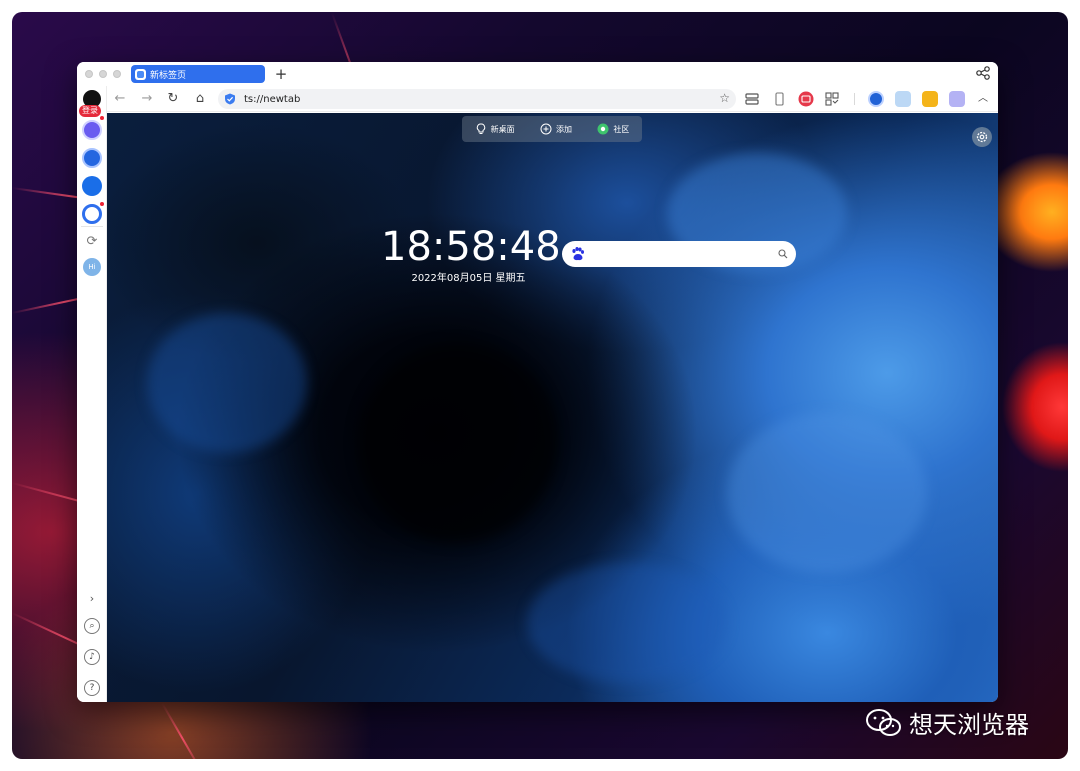  What do you see at coordinates (92, 600) in the screenshot?
I see `sidebar-expand-chevron-icon: ›` at bounding box center [92, 600].